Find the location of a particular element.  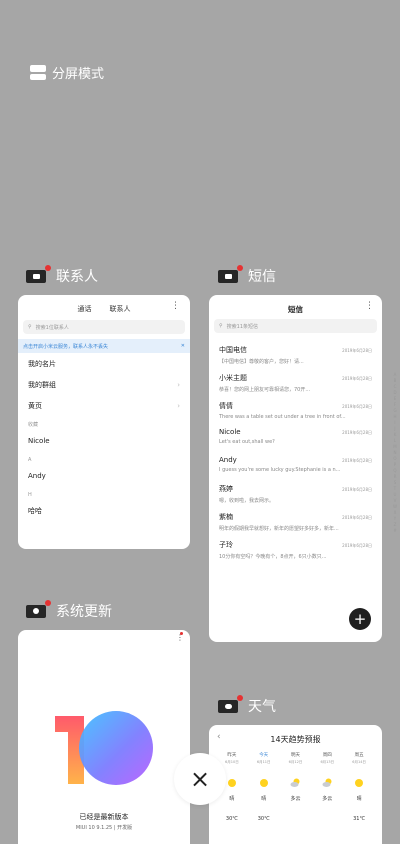

plus-icon: + is located at coordinates (360, 619).